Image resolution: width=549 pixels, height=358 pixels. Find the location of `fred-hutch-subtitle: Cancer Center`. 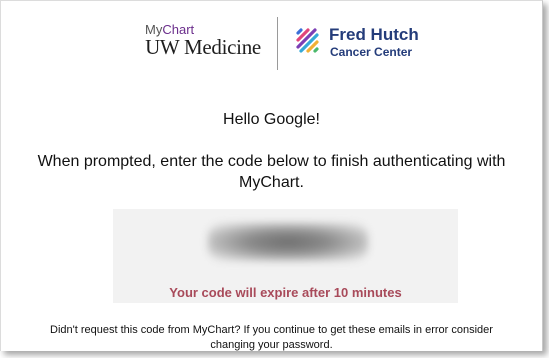

fred-hutch-subtitle: Cancer Center is located at coordinates (371, 52).